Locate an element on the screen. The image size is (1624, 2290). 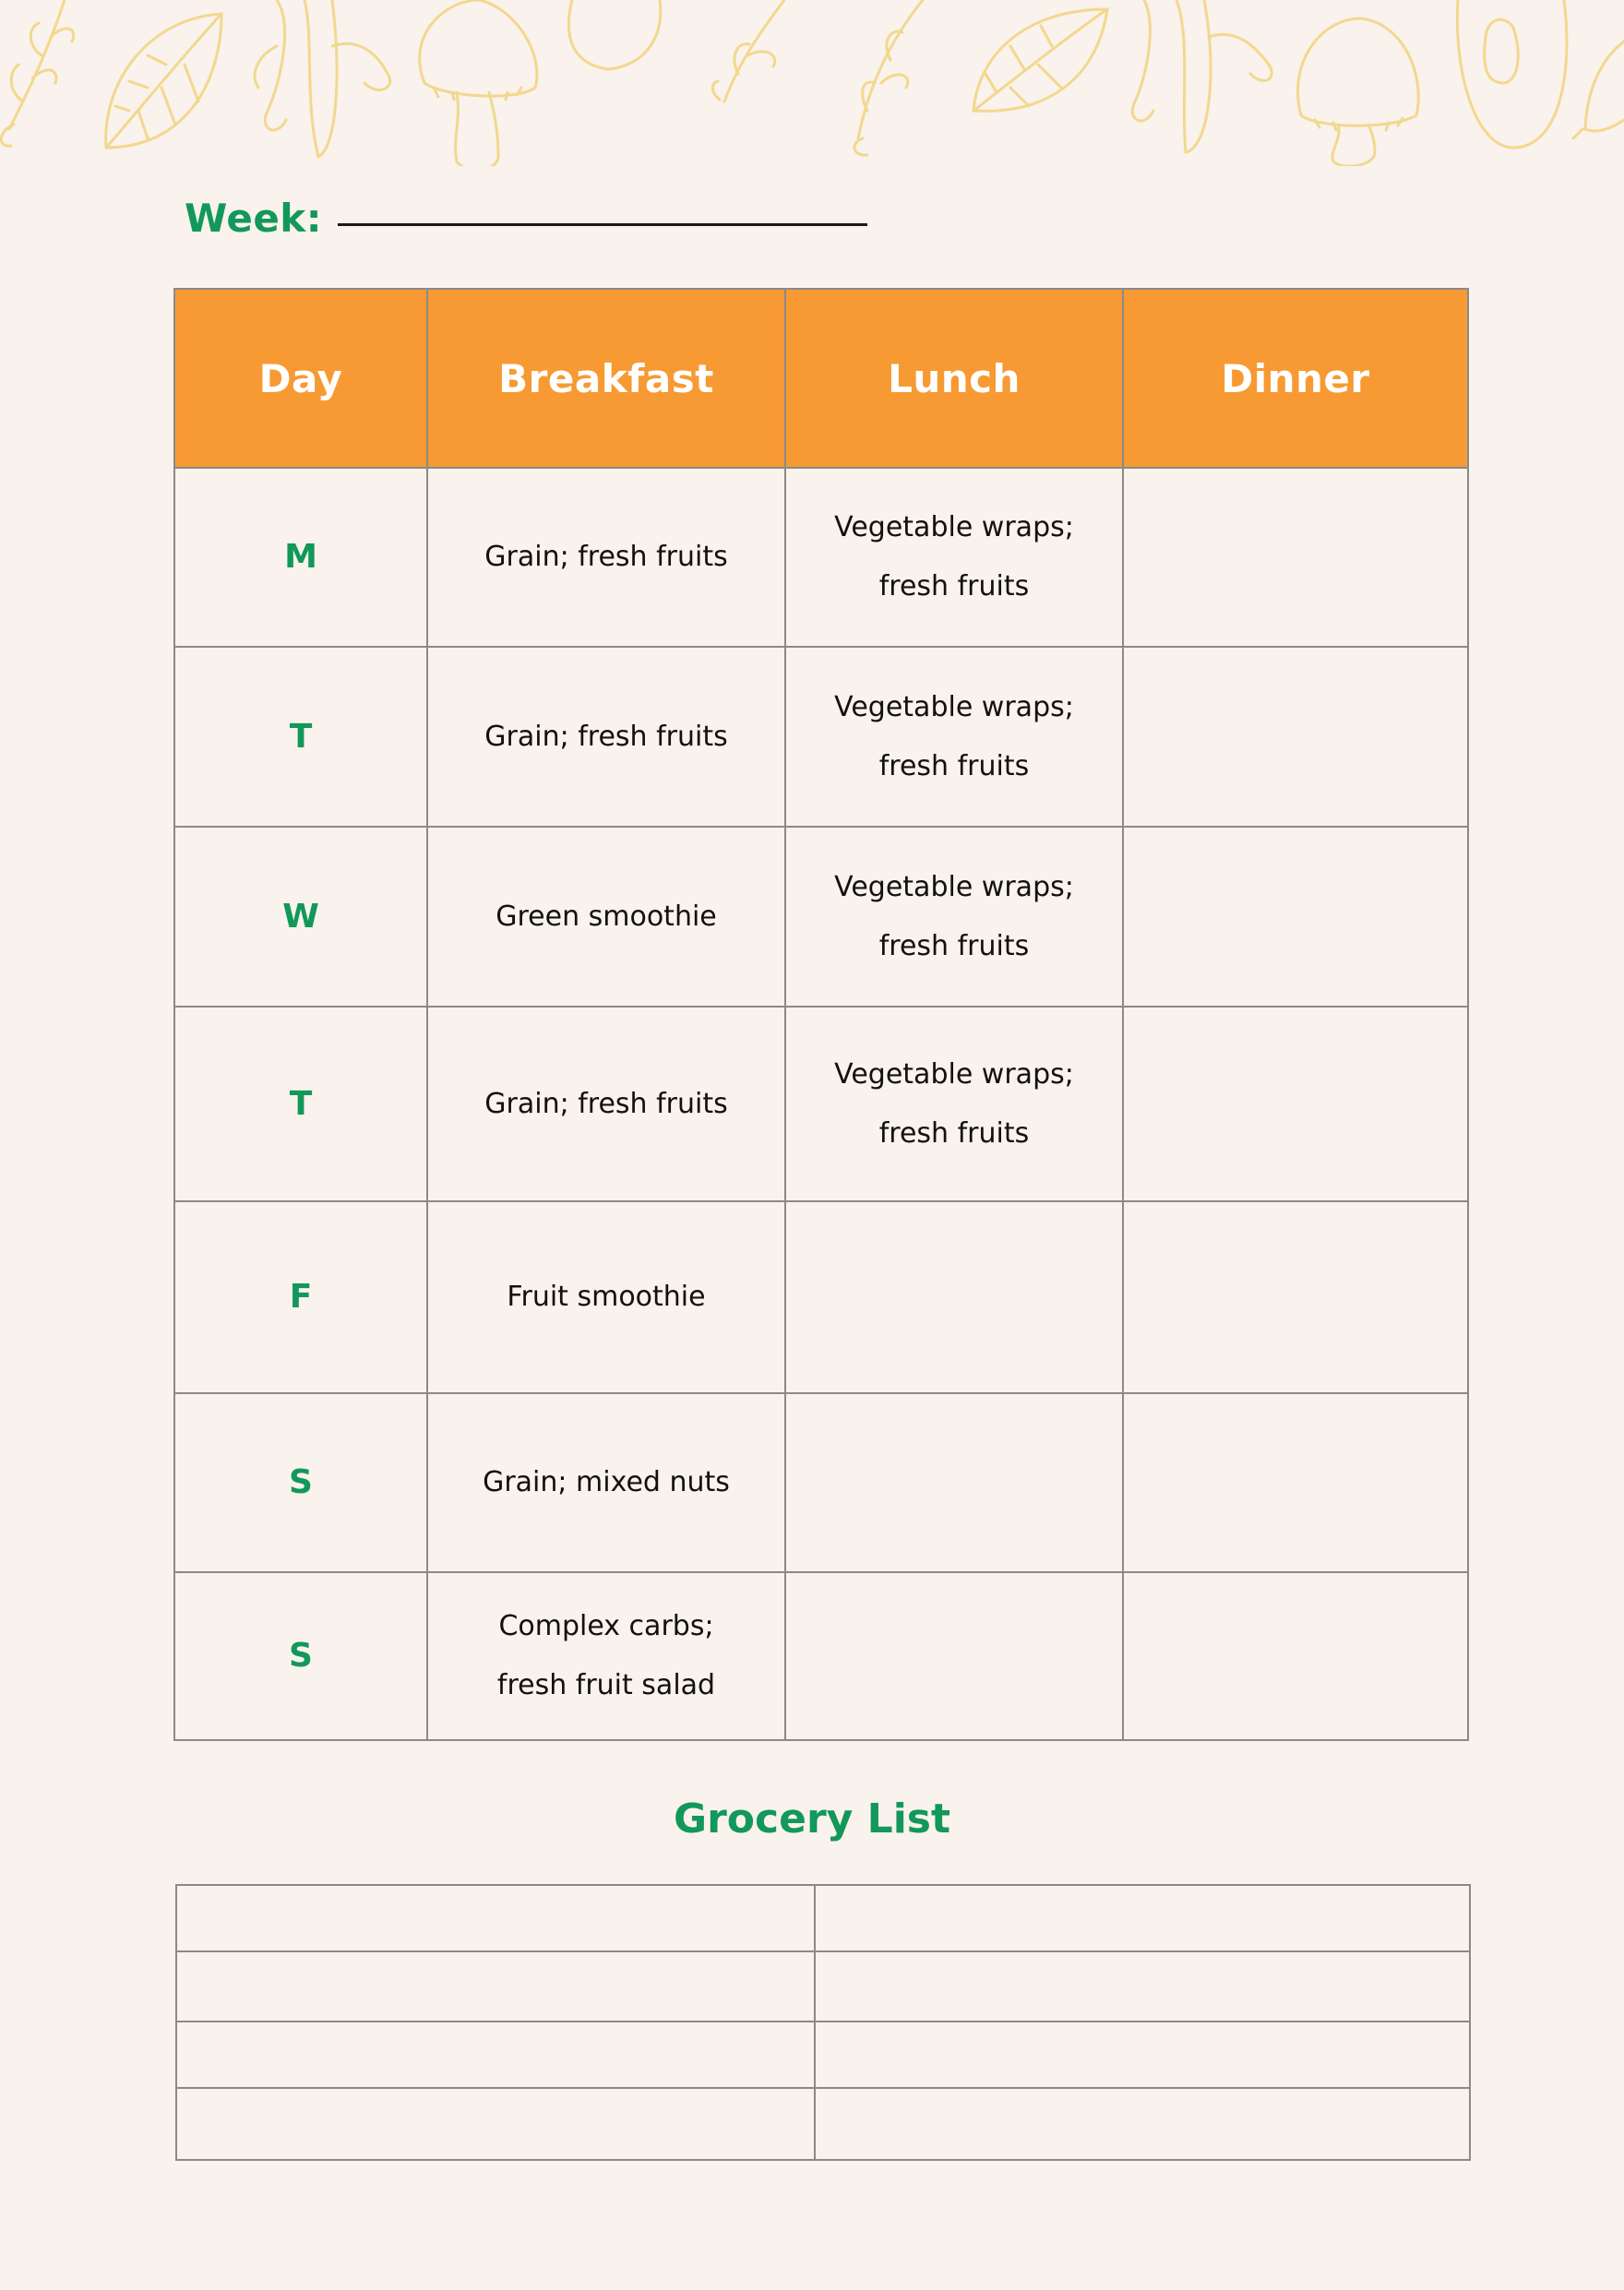
breakfast-cell: Complex carbs; fresh fruit salad is located at coordinates (606, 1656).